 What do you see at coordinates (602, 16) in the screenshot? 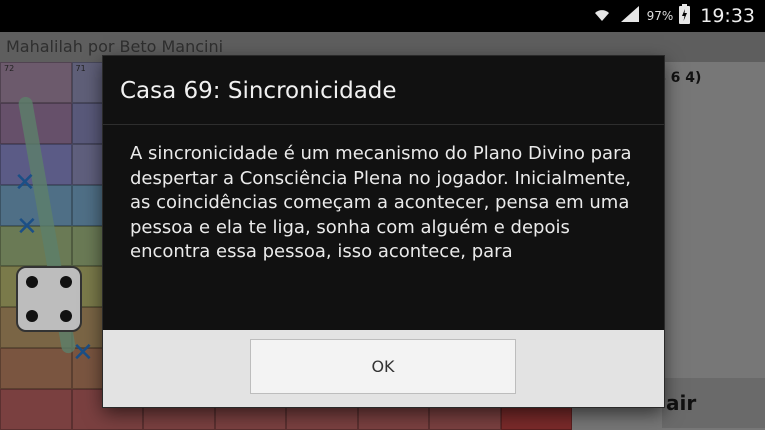
I see `wifi-icon` at bounding box center [602, 16].